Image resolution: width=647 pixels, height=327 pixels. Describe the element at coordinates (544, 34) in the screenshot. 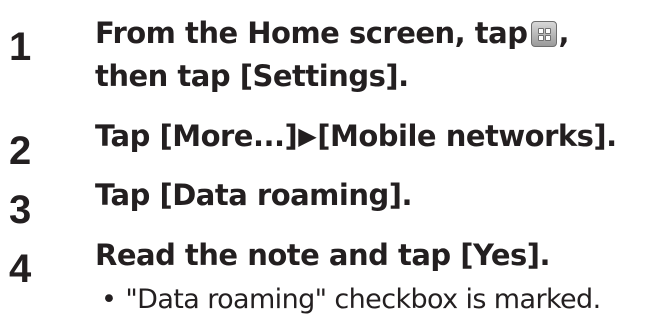

I see `app-grid-icon` at that location.